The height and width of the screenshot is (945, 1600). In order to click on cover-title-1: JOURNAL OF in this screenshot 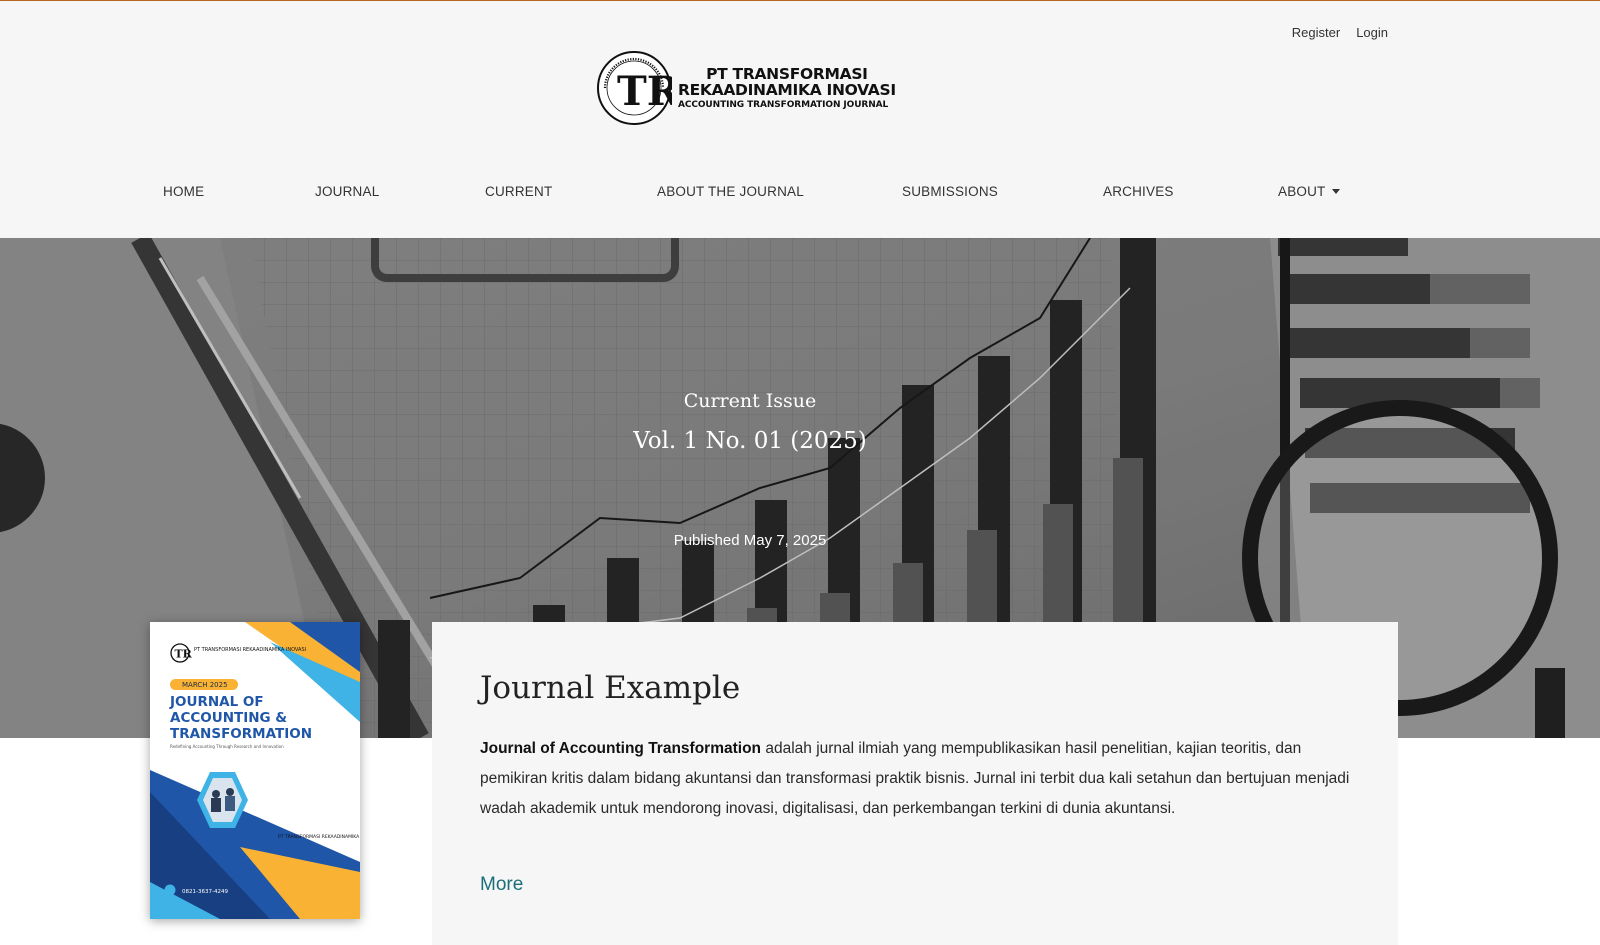, I will do `click(216, 702)`.